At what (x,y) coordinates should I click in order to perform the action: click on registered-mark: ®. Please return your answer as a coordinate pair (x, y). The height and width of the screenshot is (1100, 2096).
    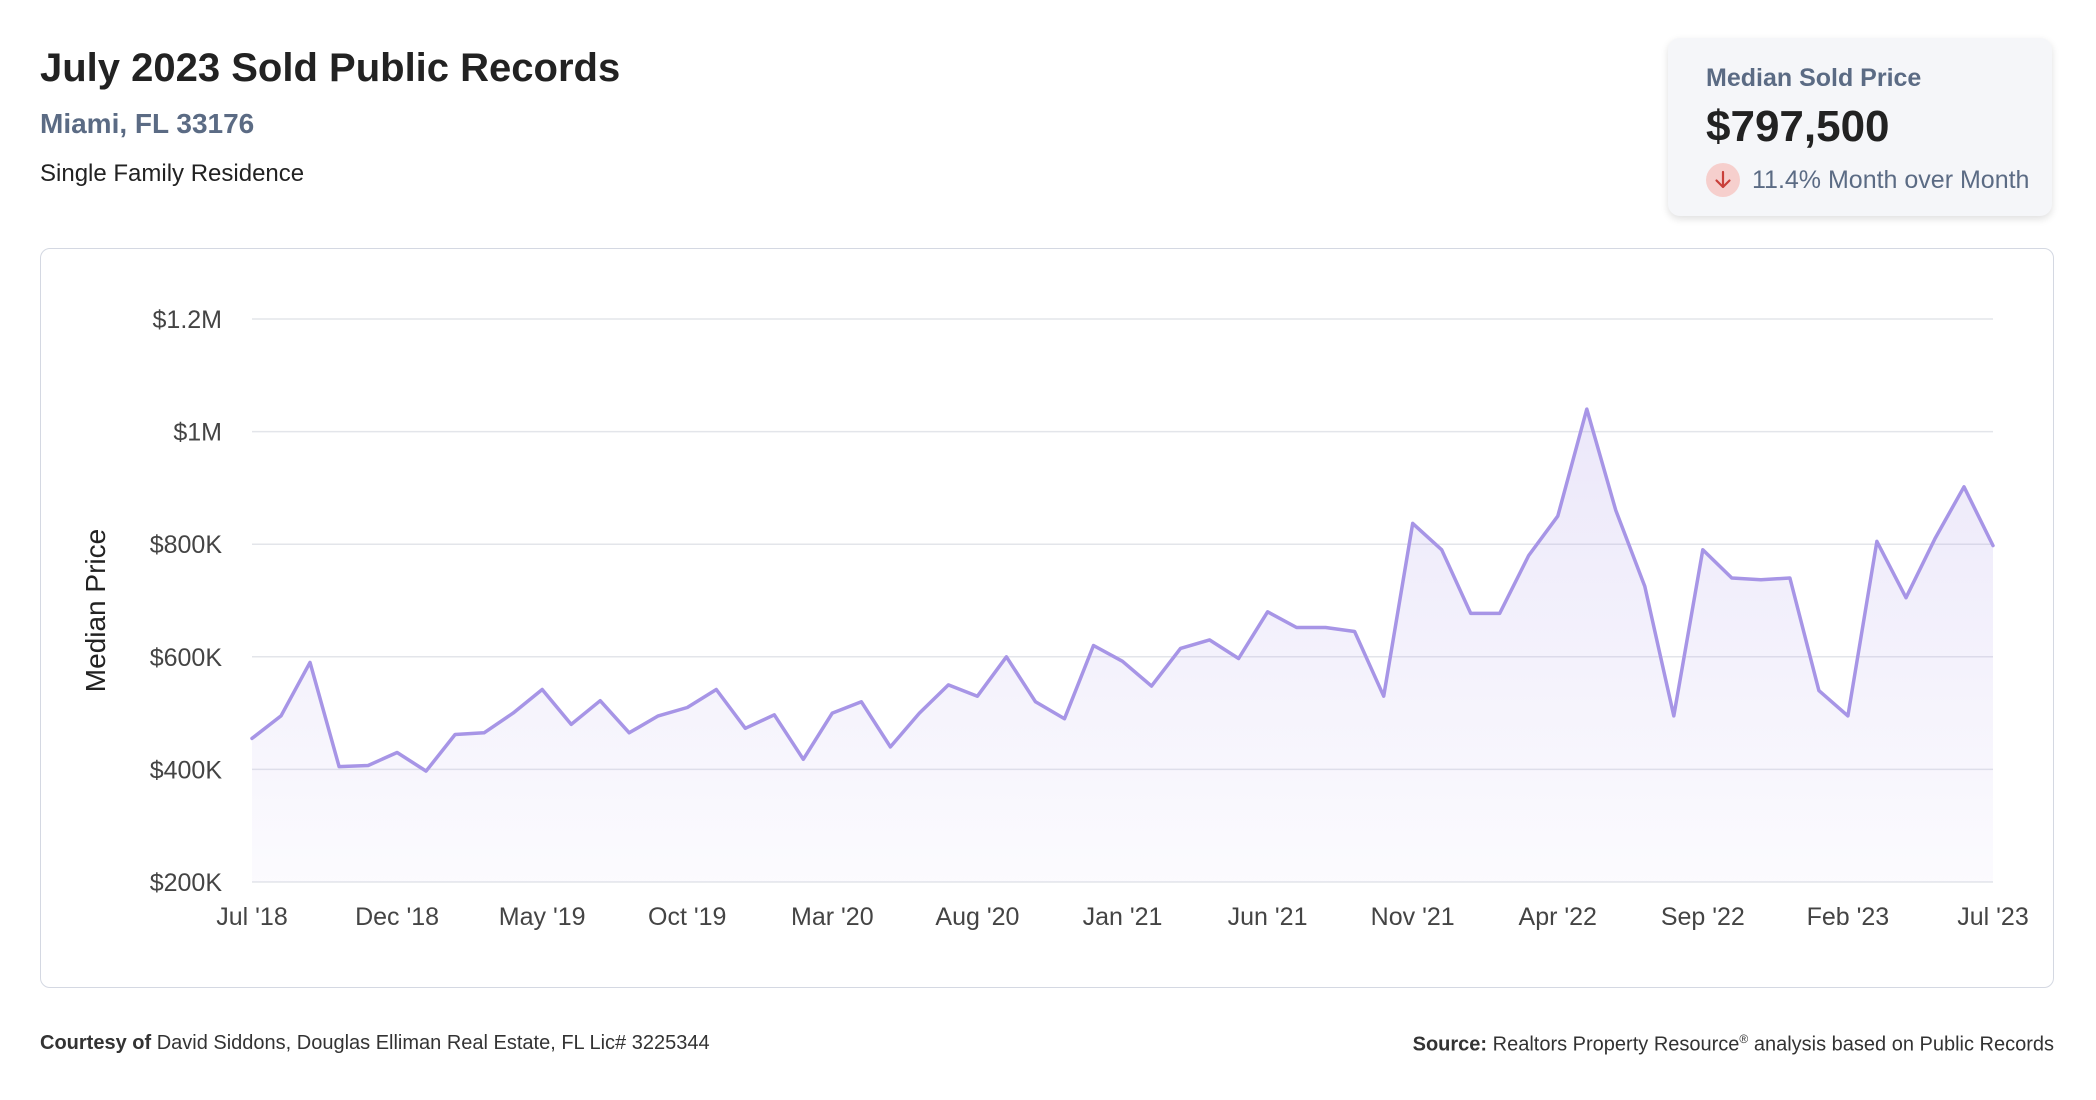
    Looking at the image, I should click on (1744, 1039).